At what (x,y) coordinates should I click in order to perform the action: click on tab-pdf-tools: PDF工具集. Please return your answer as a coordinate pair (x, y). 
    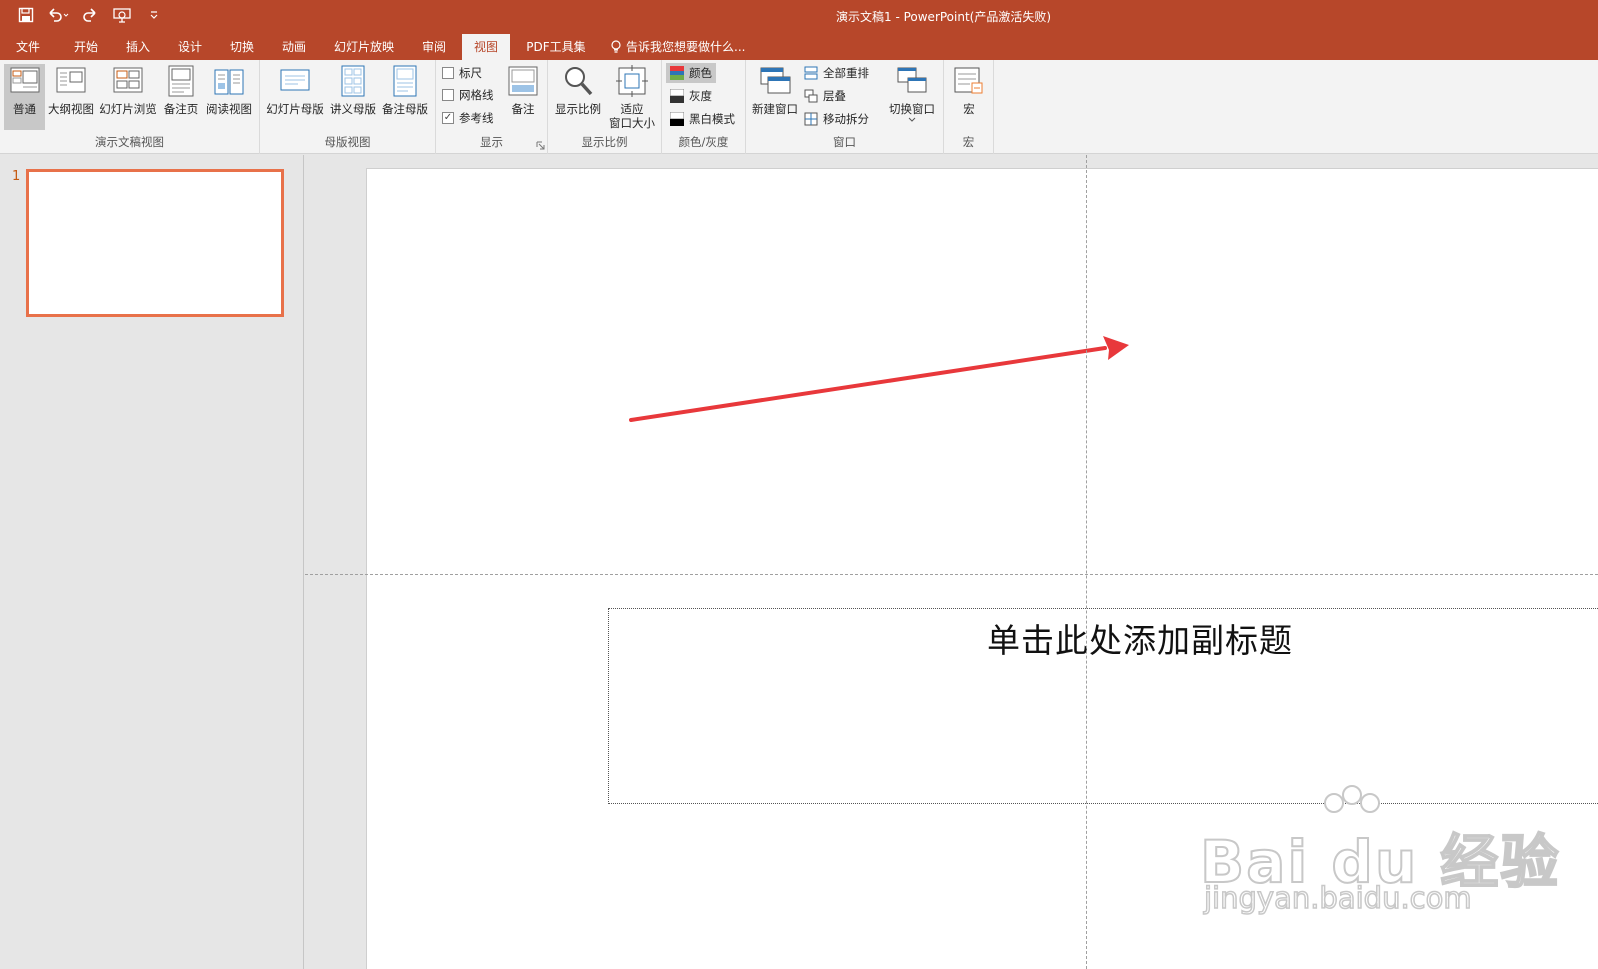
    Looking at the image, I should click on (556, 47).